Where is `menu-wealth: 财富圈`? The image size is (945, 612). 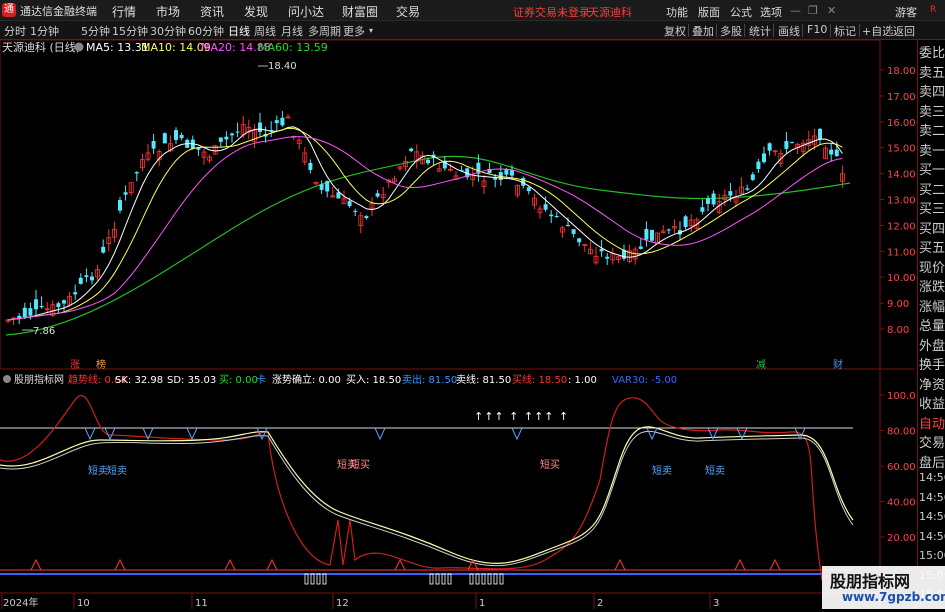 menu-wealth: 财富圈 is located at coordinates (360, 11).